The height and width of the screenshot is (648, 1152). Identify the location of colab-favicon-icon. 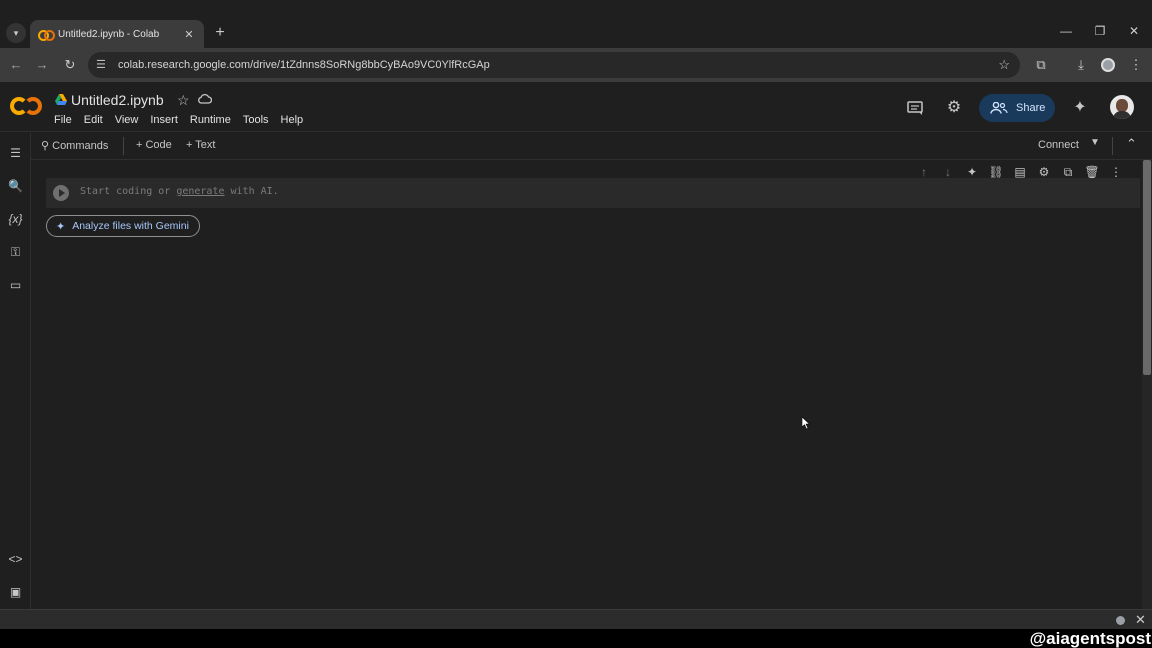
(46, 35).